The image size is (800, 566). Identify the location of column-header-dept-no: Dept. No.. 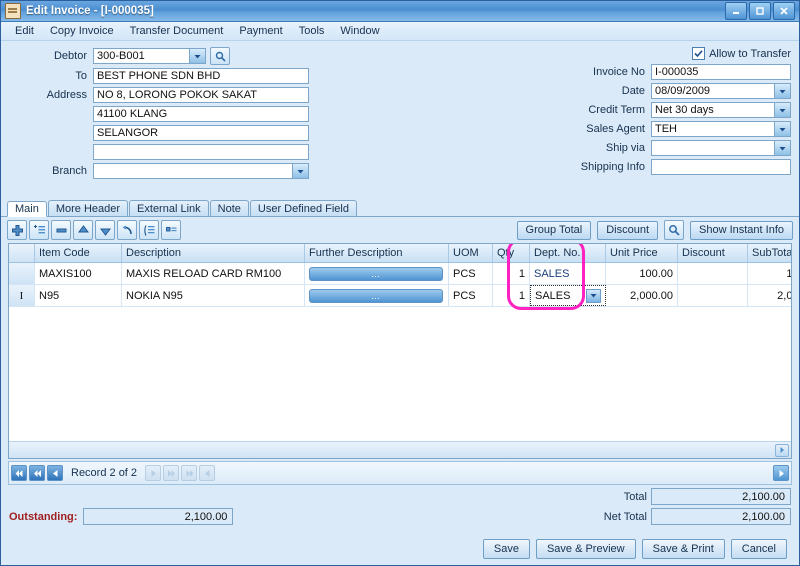
(568, 253).